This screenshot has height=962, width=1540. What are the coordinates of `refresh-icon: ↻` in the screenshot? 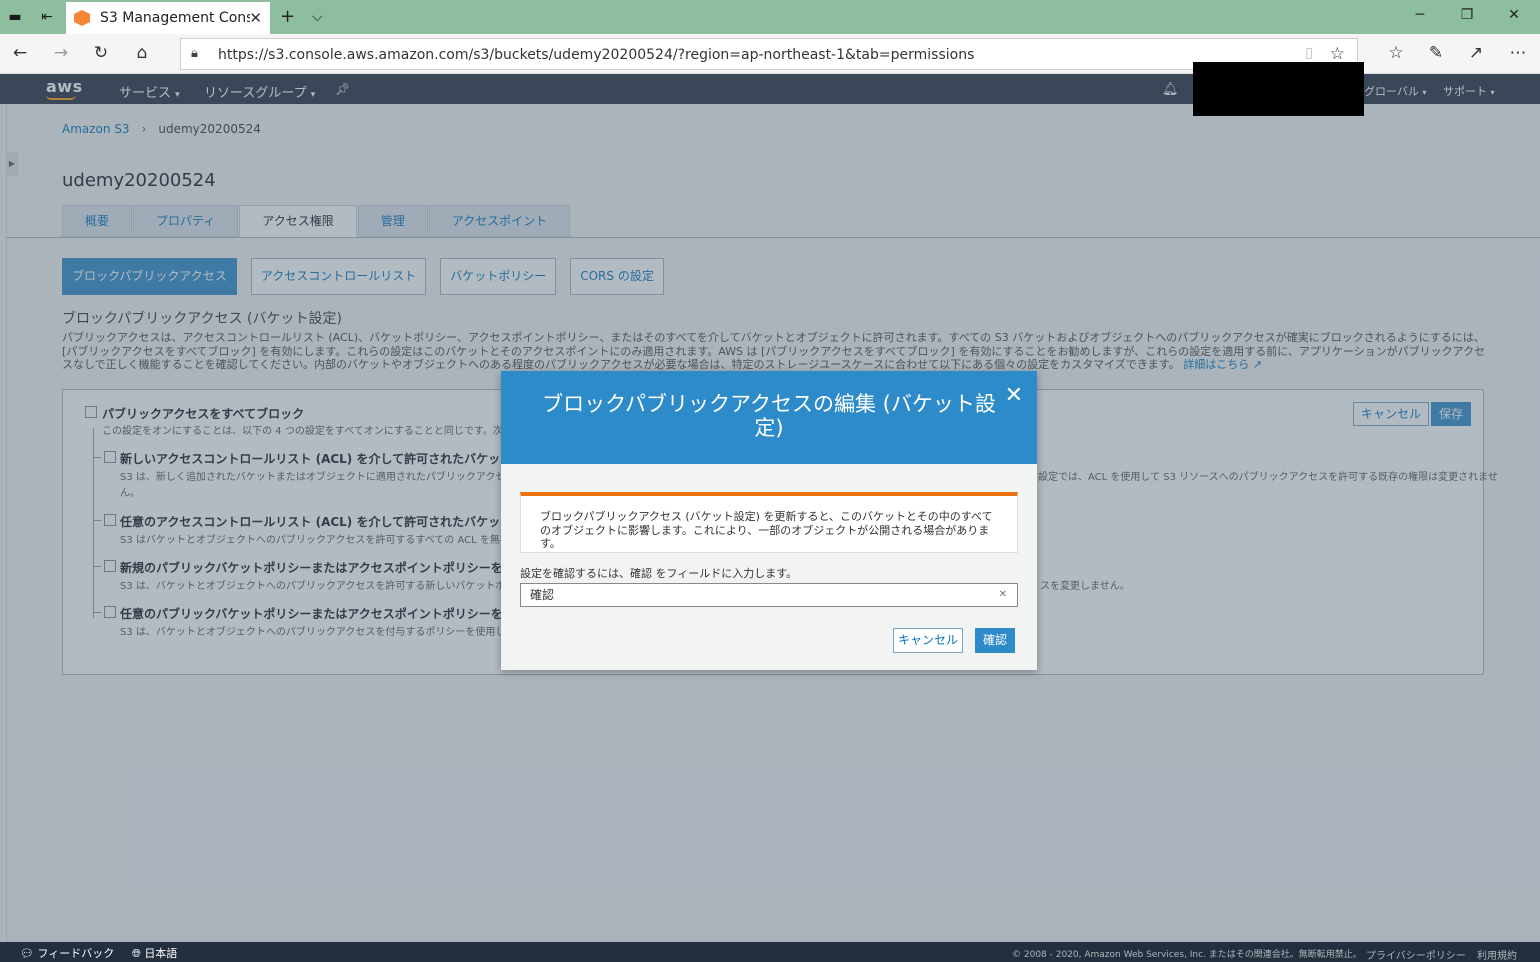 It's located at (101, 53).